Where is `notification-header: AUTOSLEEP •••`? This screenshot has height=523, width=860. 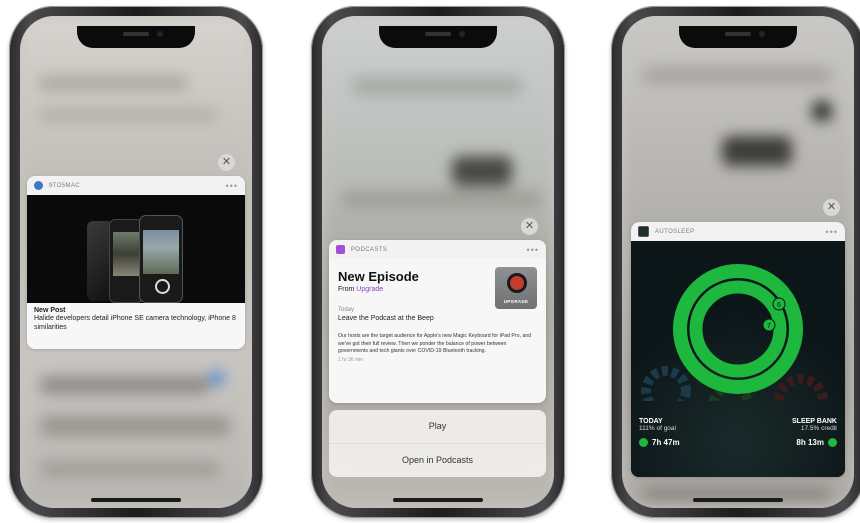
notification-header: AUTOSLEEP ••• is located at coordinates (738, 231).